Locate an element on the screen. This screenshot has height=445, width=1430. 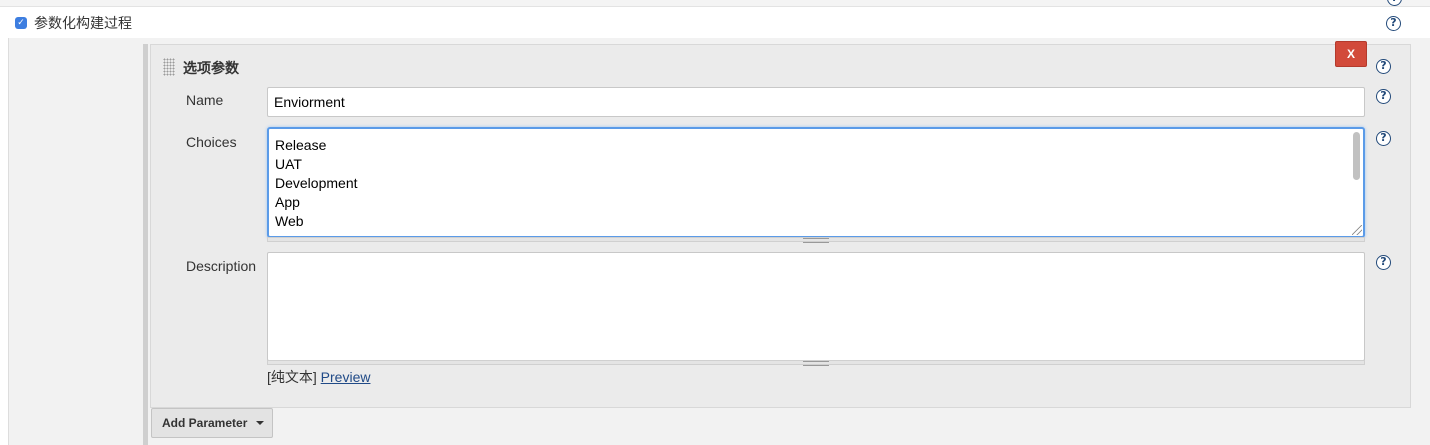
choice-item: Release is located at coordinates (301, 145).